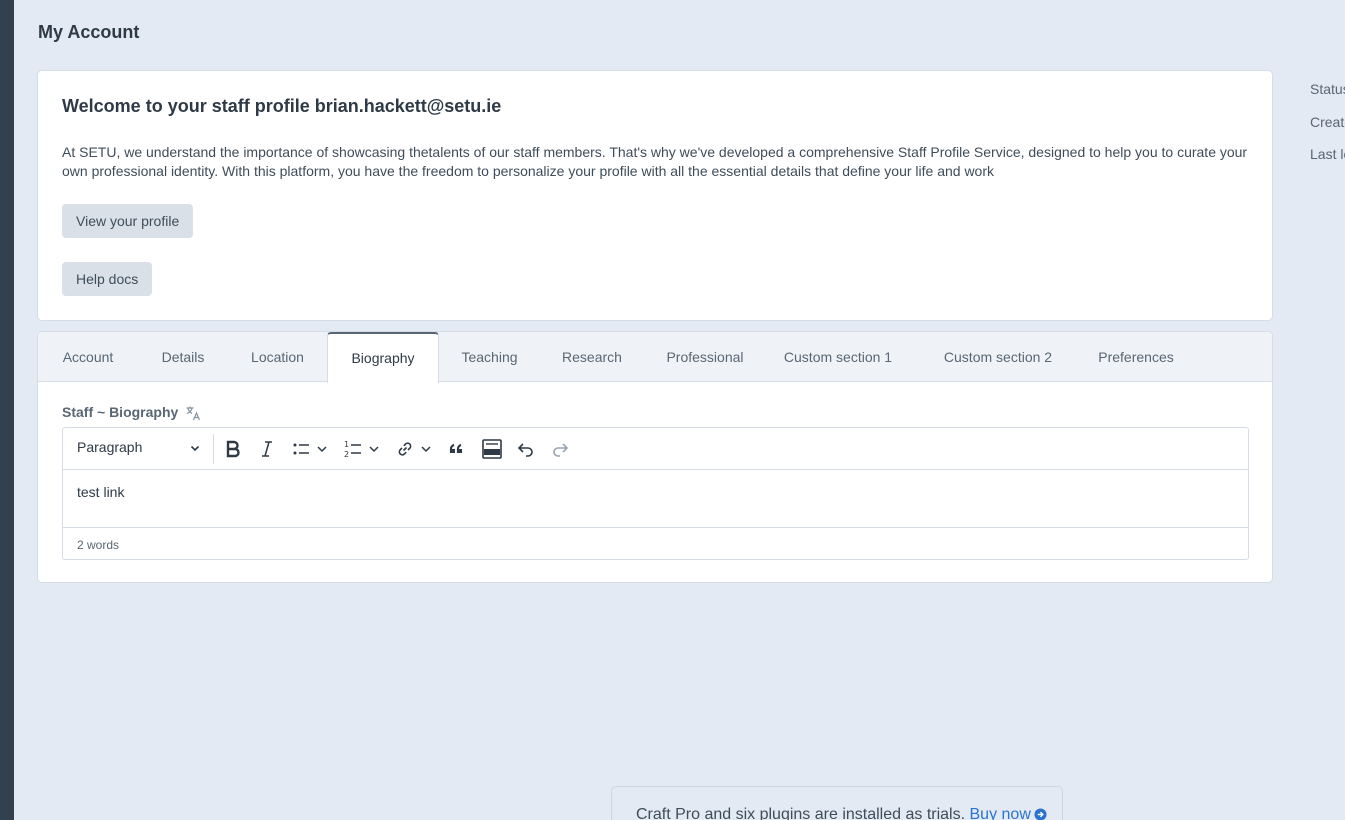 Image resolution: width=1345 pixels, height=820 pixels. Describe the element at coordinates (7, 410) in the screenshot. I see `sidebar-edge` at that location.